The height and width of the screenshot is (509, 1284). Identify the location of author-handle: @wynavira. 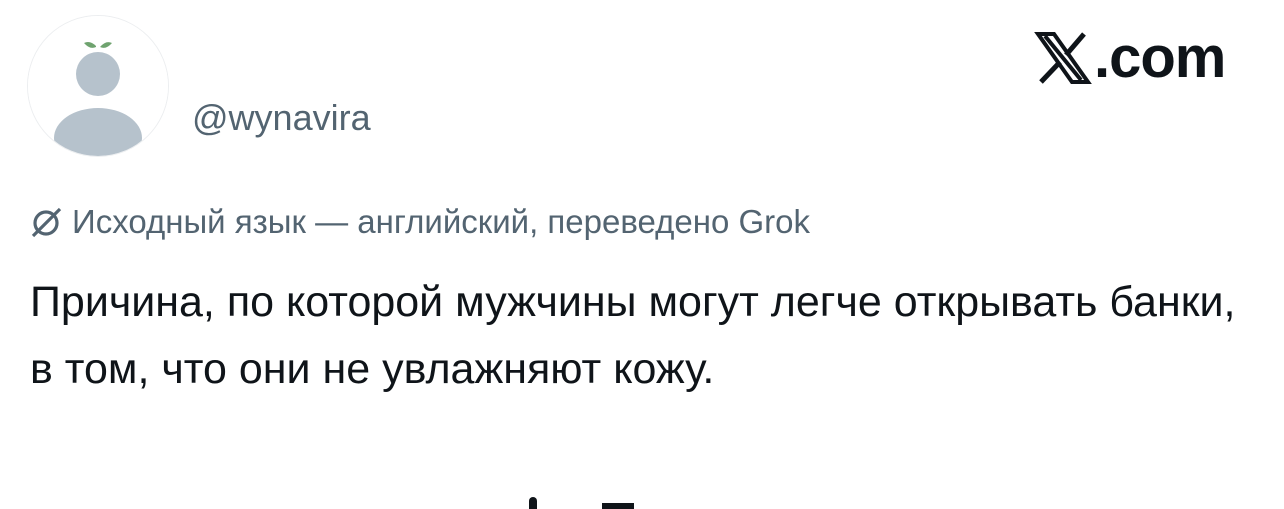
(281, 118).